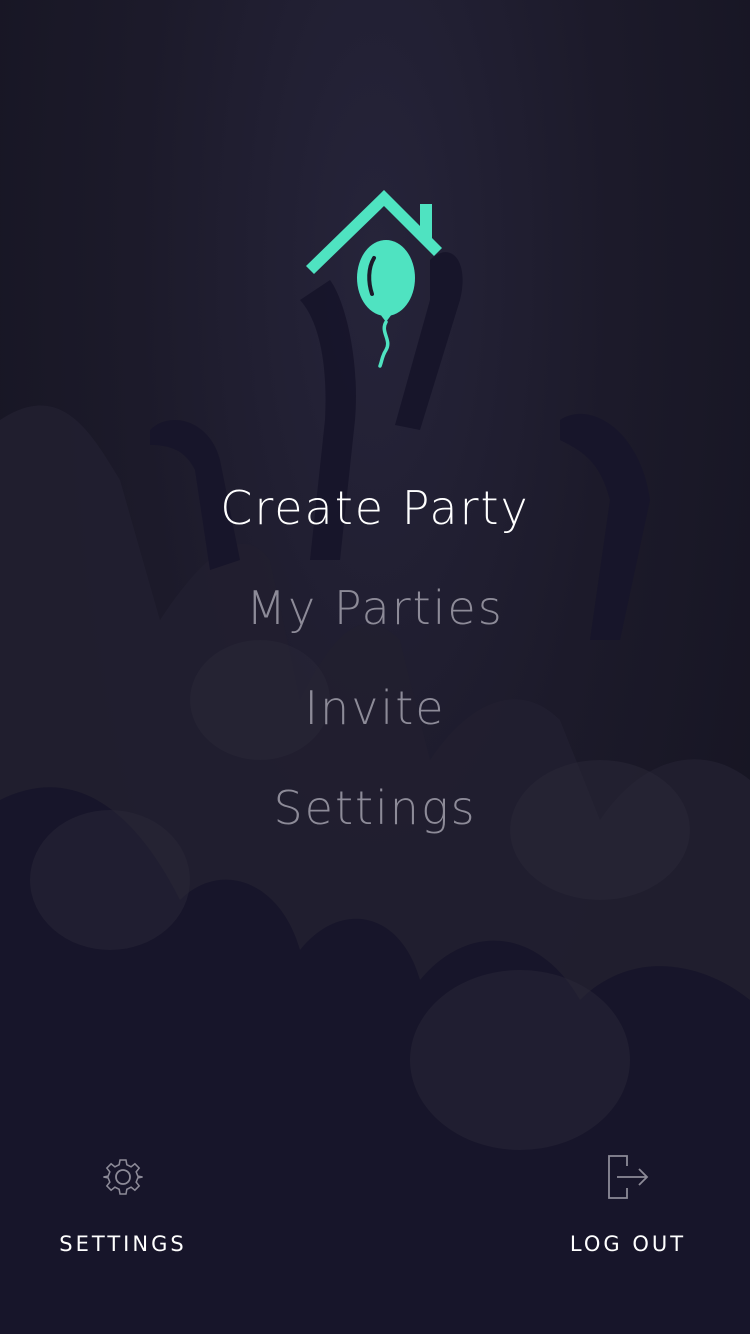  Describe the element at coordinates (123, 1177) in the screenshot. I see `gear-icon` at that location.